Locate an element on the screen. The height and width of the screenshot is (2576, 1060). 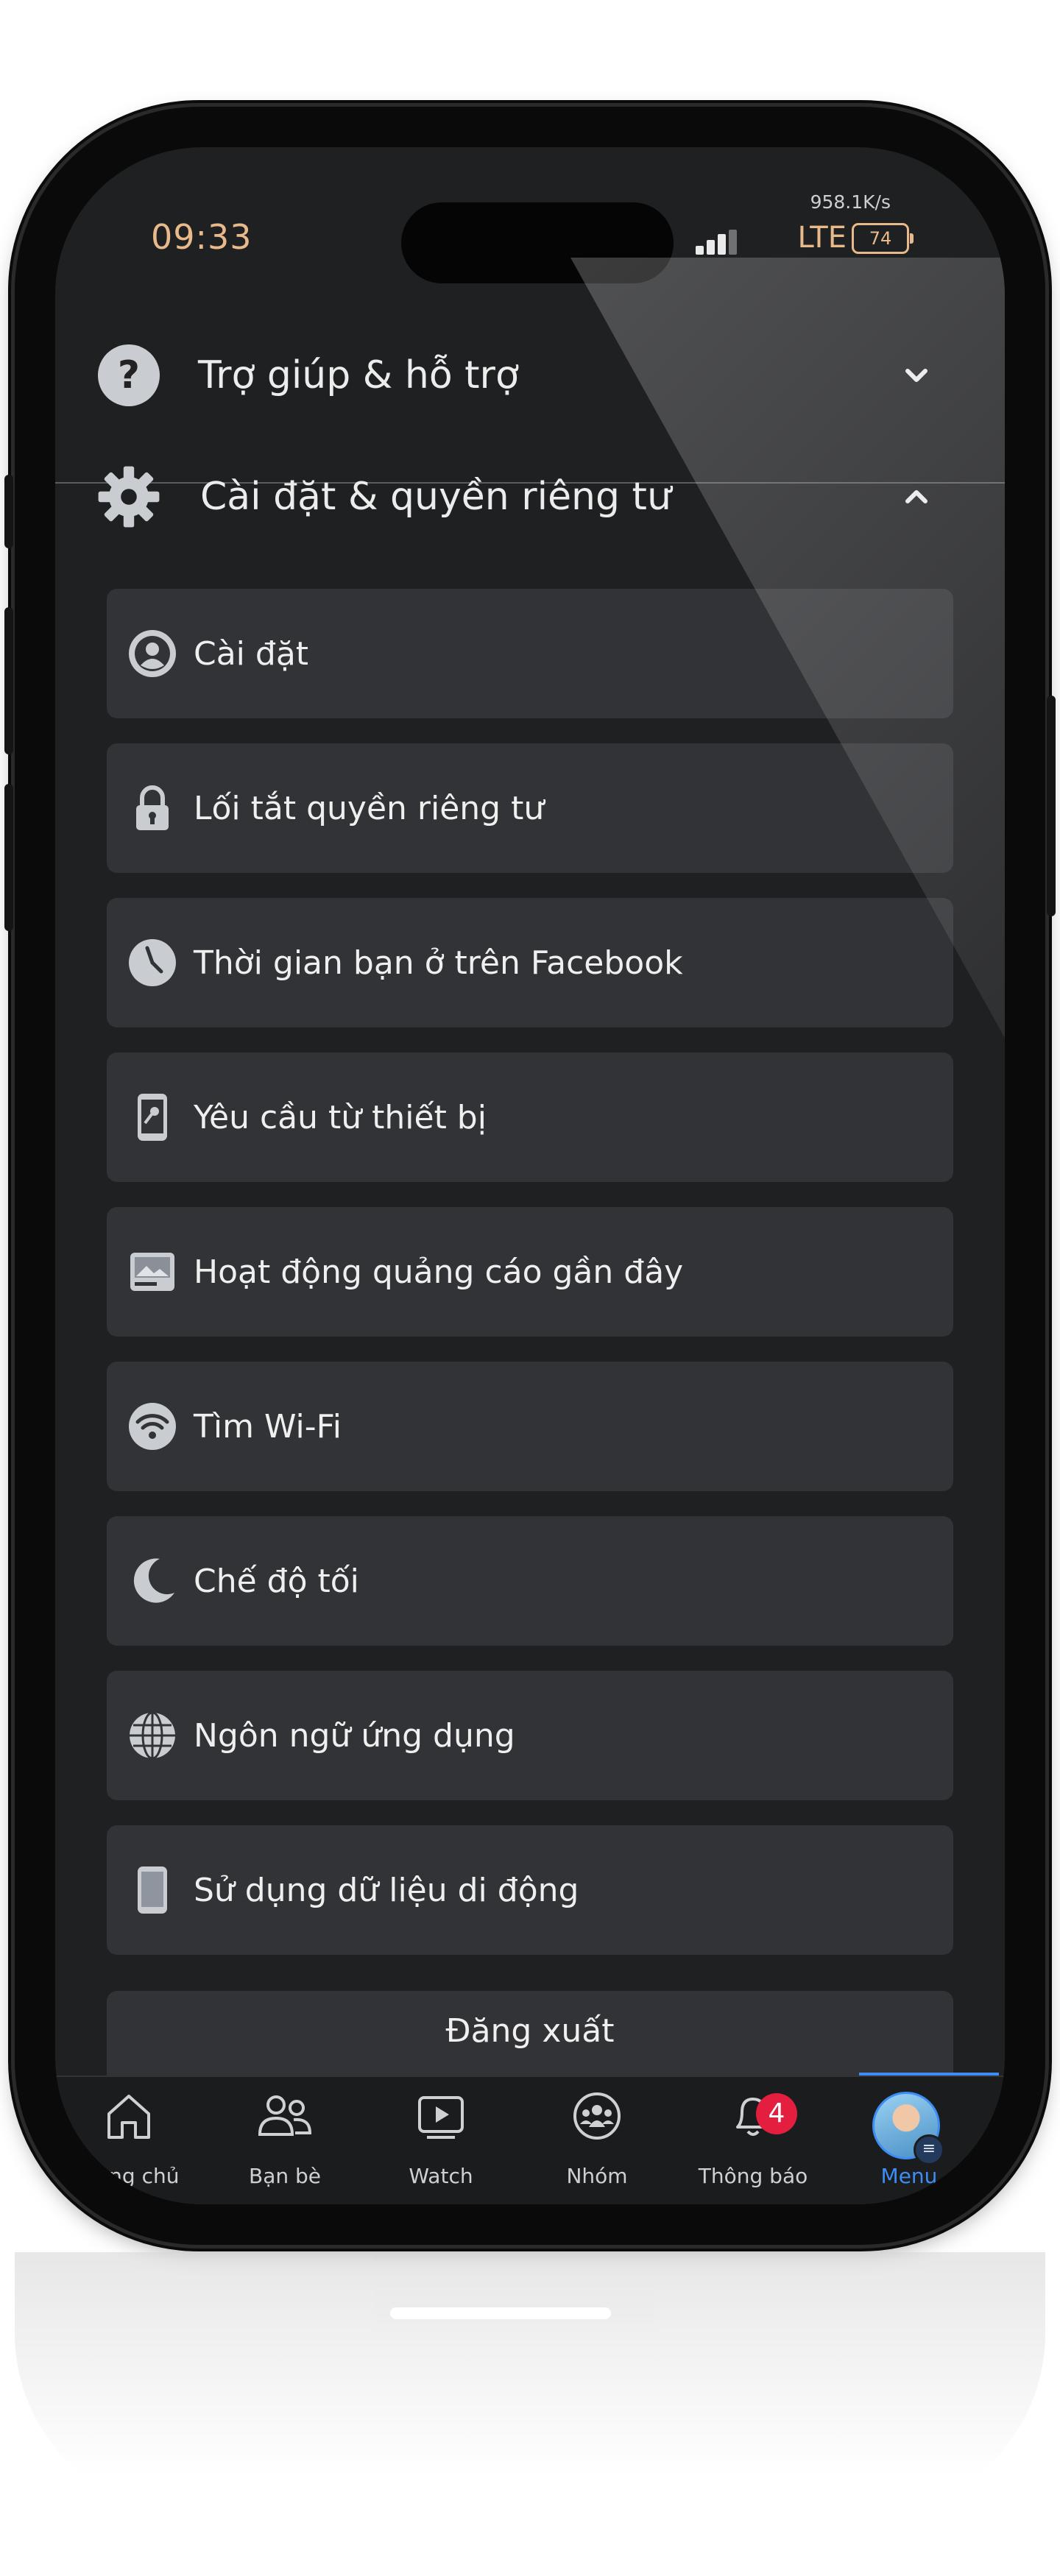
settings-item-label: Cài đặt is located at coordinates (252, 653).